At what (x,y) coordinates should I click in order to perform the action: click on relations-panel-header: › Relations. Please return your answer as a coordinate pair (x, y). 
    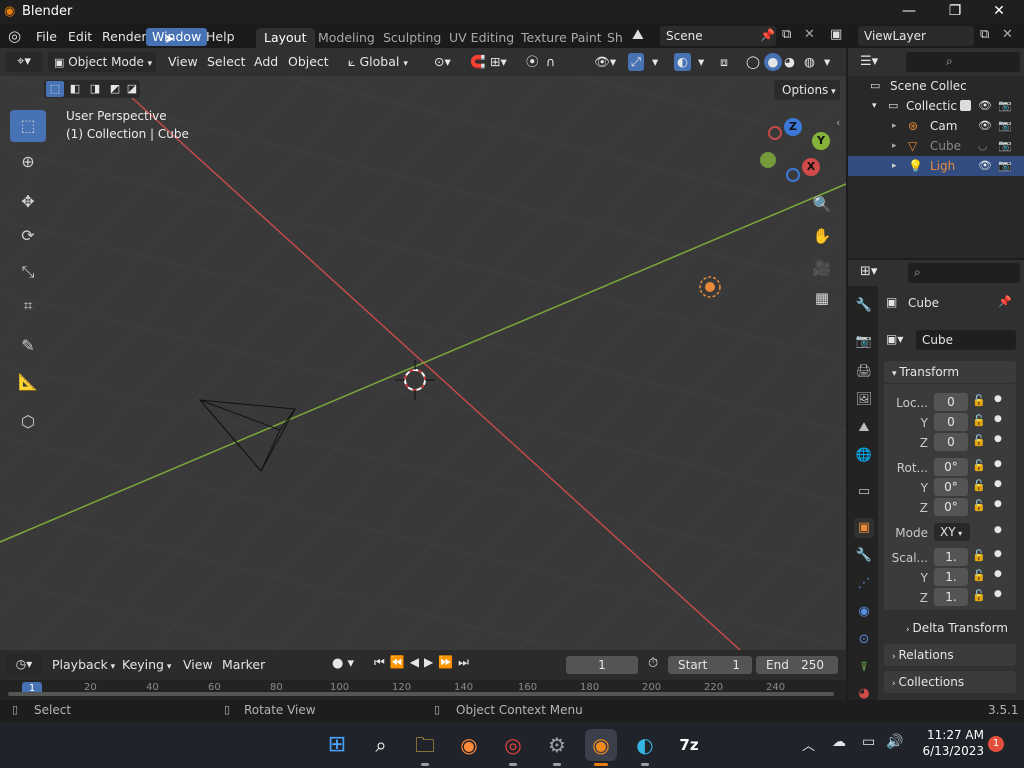
    Looking at the image, I should click on (950, 655).